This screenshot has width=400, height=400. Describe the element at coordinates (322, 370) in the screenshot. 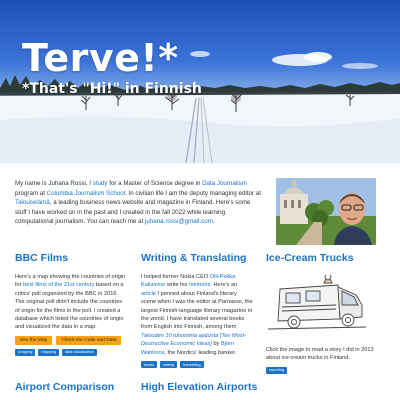

I see `ice-cream-tags: reporting` at that location.